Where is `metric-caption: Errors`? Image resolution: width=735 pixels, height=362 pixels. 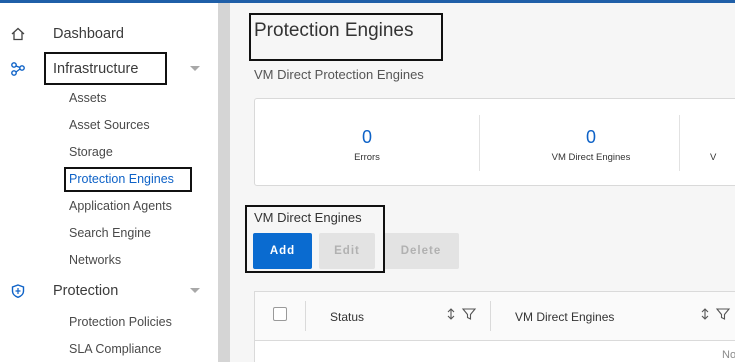 metric-caption: Errors is located at coordinates (367, 157).